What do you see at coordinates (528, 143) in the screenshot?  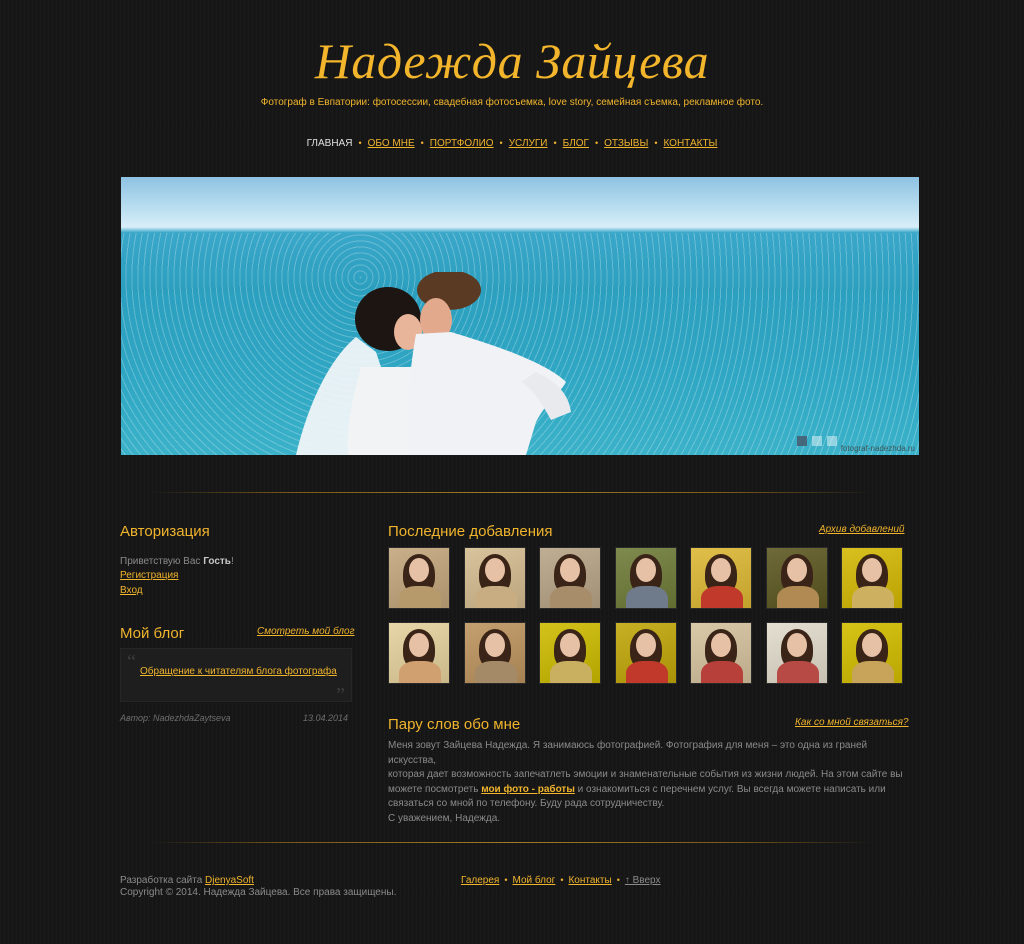 I see `nav-services: УСЛУГИ` at bounding box center [528, 143].